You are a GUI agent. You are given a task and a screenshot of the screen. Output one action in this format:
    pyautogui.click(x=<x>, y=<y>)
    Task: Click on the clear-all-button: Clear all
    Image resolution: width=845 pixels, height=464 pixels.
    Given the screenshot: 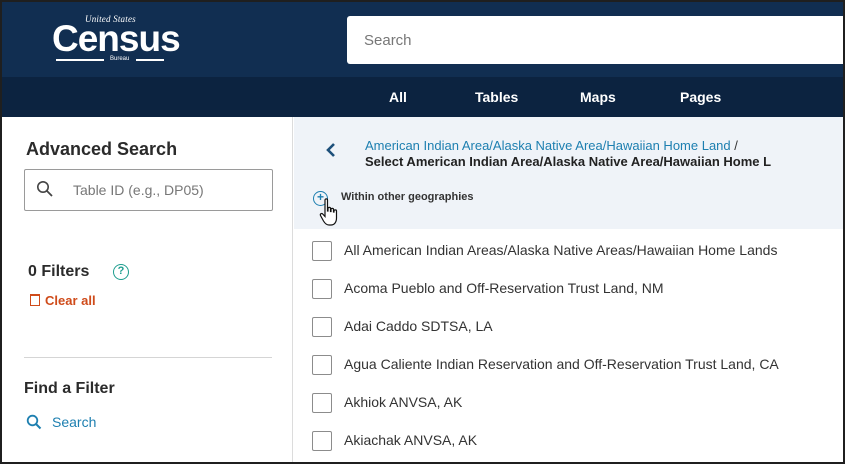 What is the action you would take?
    pyautogui.click(x=63, y=300)
    